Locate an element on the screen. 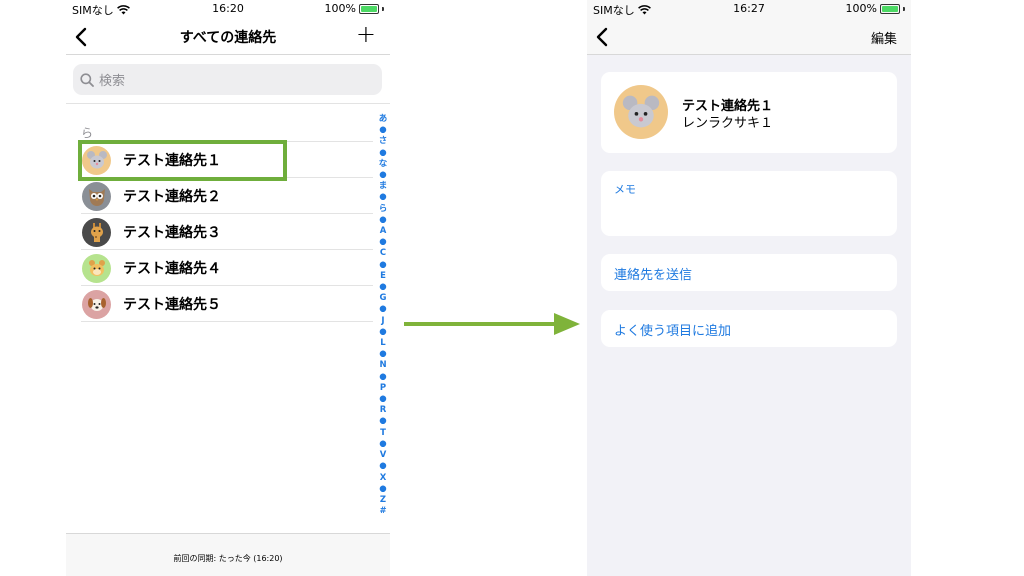  last-sync-text: 前回の同期: たった今 (16:20) is located at coordinates (228, 558).